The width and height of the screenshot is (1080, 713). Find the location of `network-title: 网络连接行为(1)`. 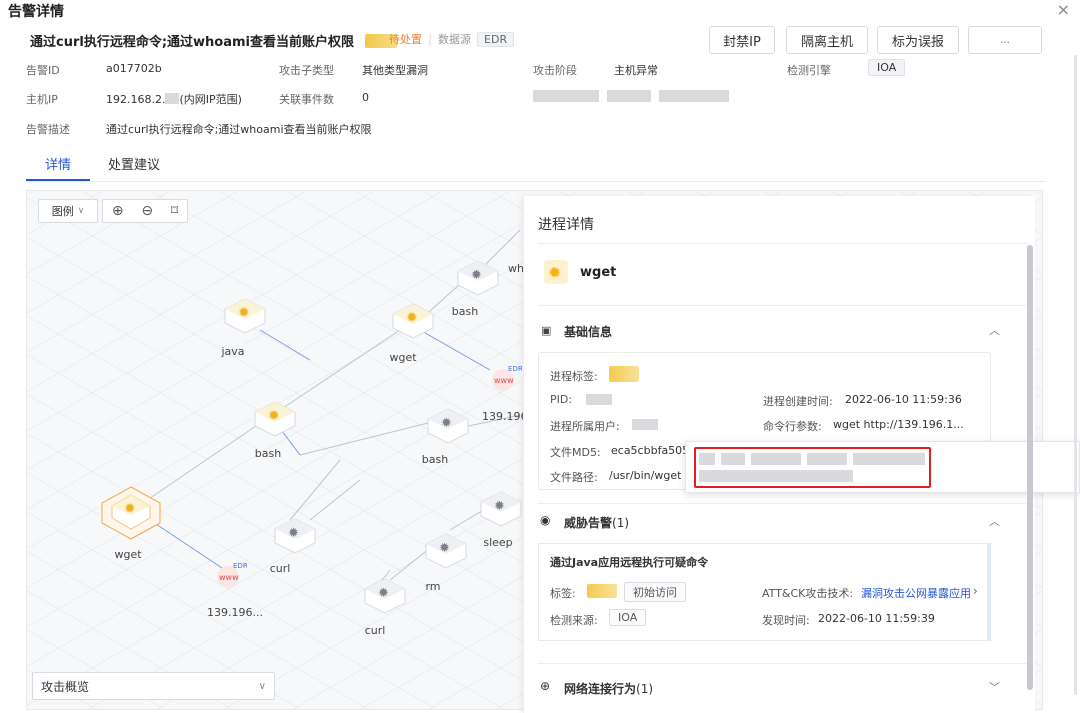

network-title: 网络连接行为(1) is located at coordinates (608, 688).